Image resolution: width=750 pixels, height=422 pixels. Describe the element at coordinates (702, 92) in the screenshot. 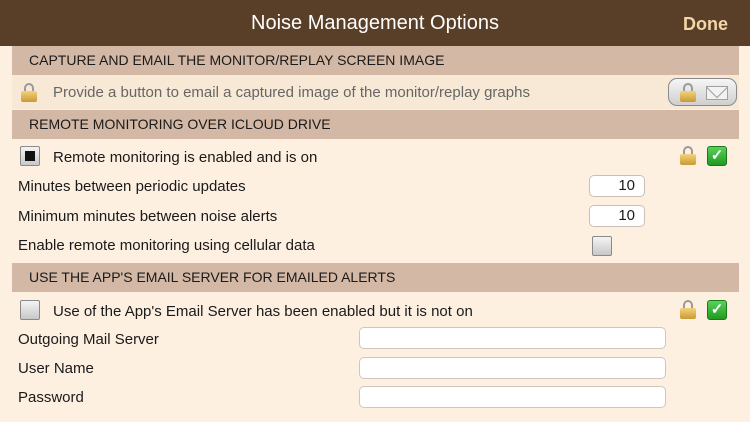

I see `email-capture-button` at that location.